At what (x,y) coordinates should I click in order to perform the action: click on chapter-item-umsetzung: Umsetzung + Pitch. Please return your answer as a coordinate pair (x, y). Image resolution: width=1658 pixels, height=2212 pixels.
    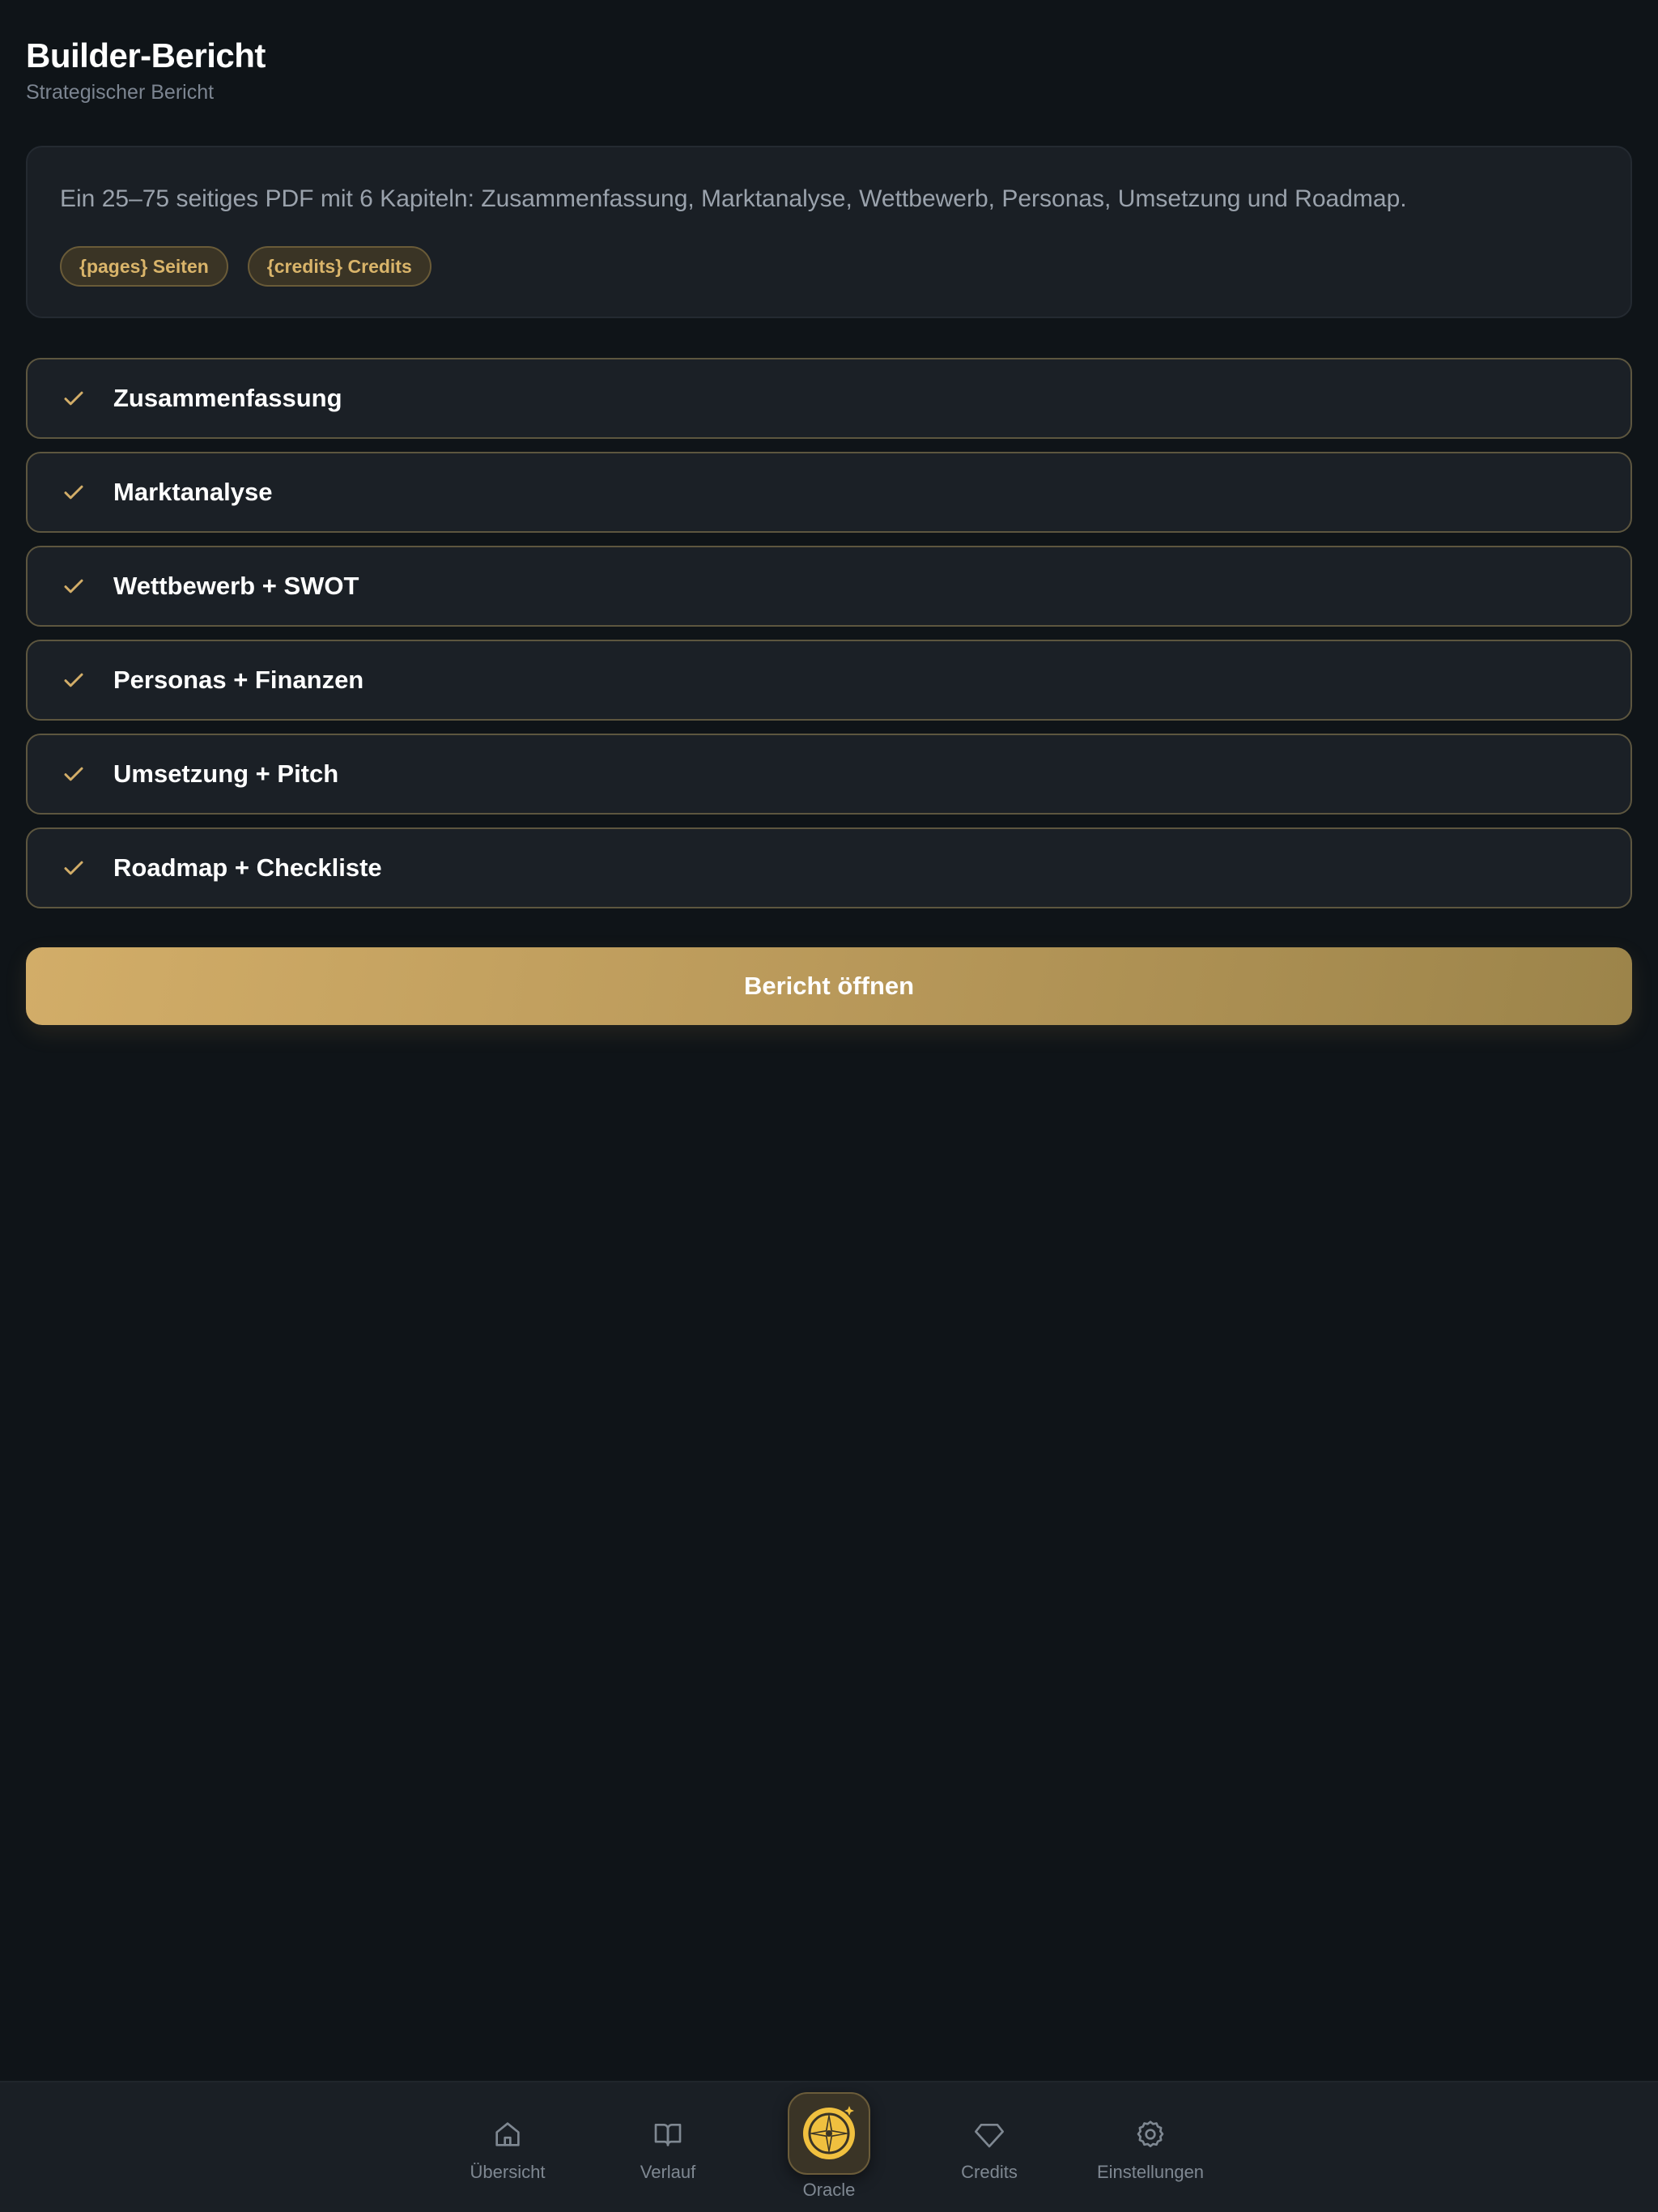
    Looking at the image, I should click on (829, 774).